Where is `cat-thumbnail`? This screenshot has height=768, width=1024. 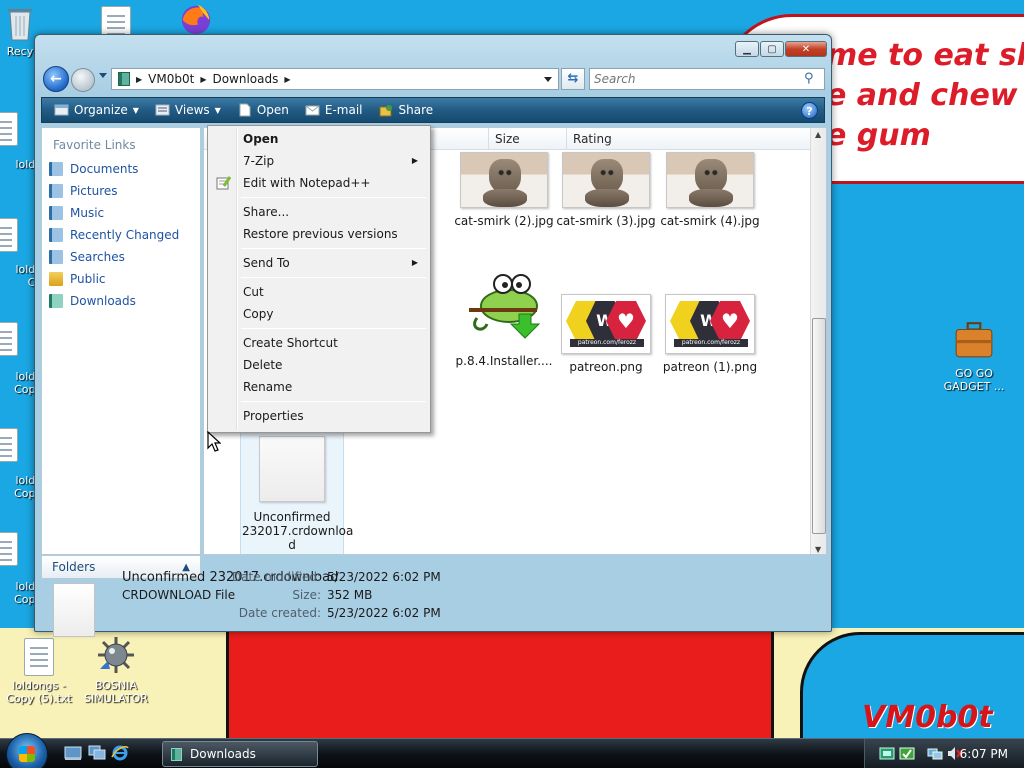
cat-thumbnail is located at coordinates (504, 180).